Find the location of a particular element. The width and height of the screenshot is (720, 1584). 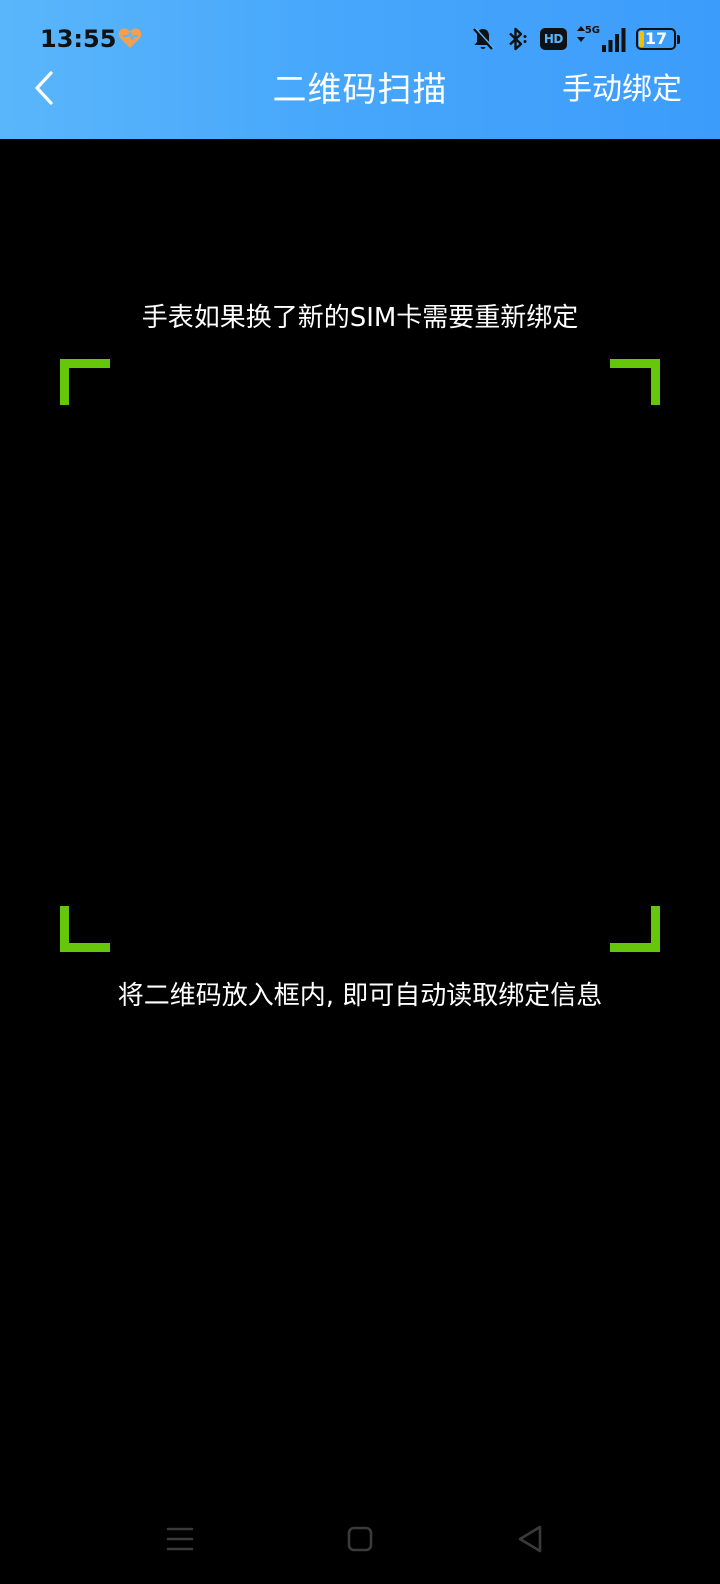

nav-home-button is located at coordinates (360, 1539).